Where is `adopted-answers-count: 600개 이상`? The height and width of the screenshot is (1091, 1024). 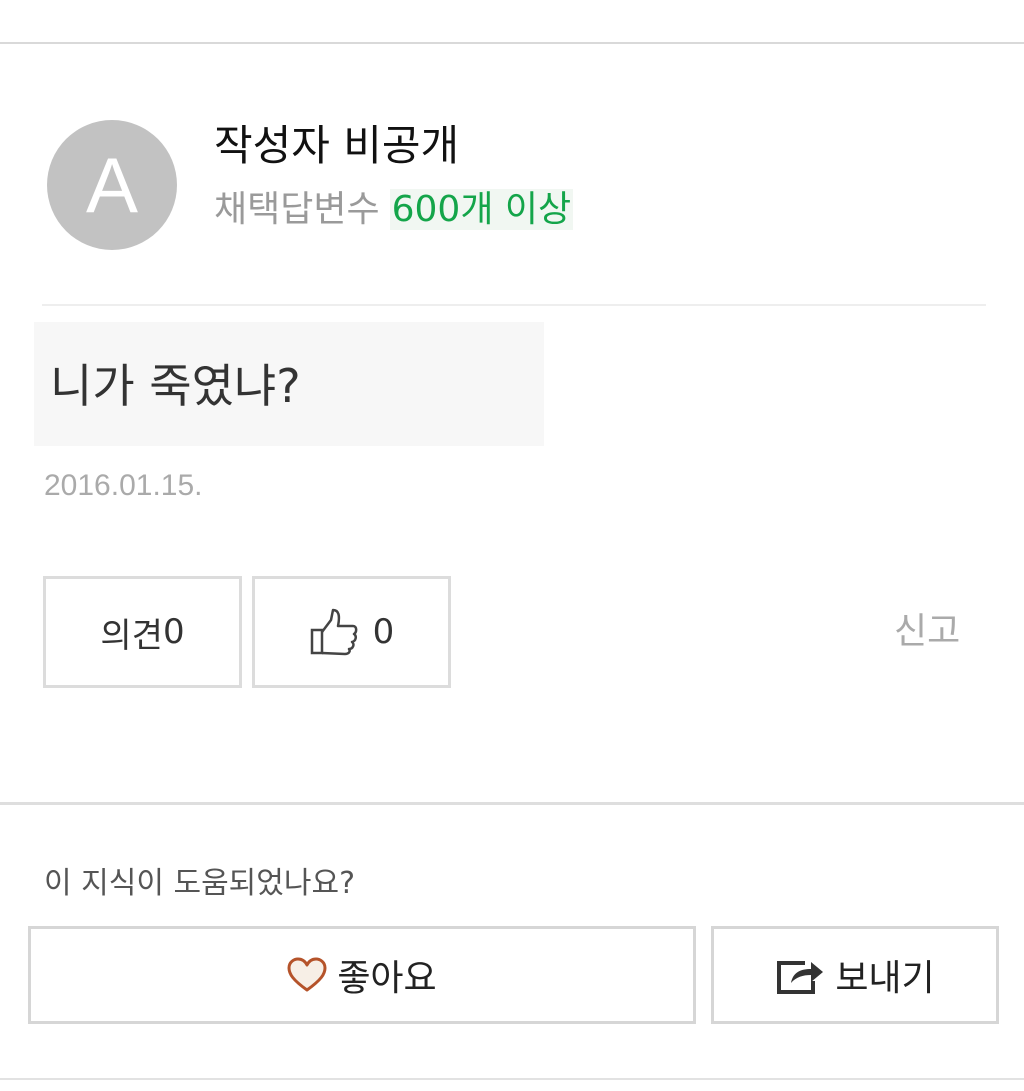 adopted-answers-count: 600개 이상 is located at coordinates (481, 209).